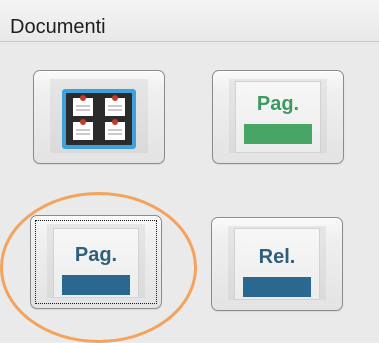 Image resolution: width=379 pixels, height=343 pixels. I want to click on page-label: Rel., so click(277, 257).